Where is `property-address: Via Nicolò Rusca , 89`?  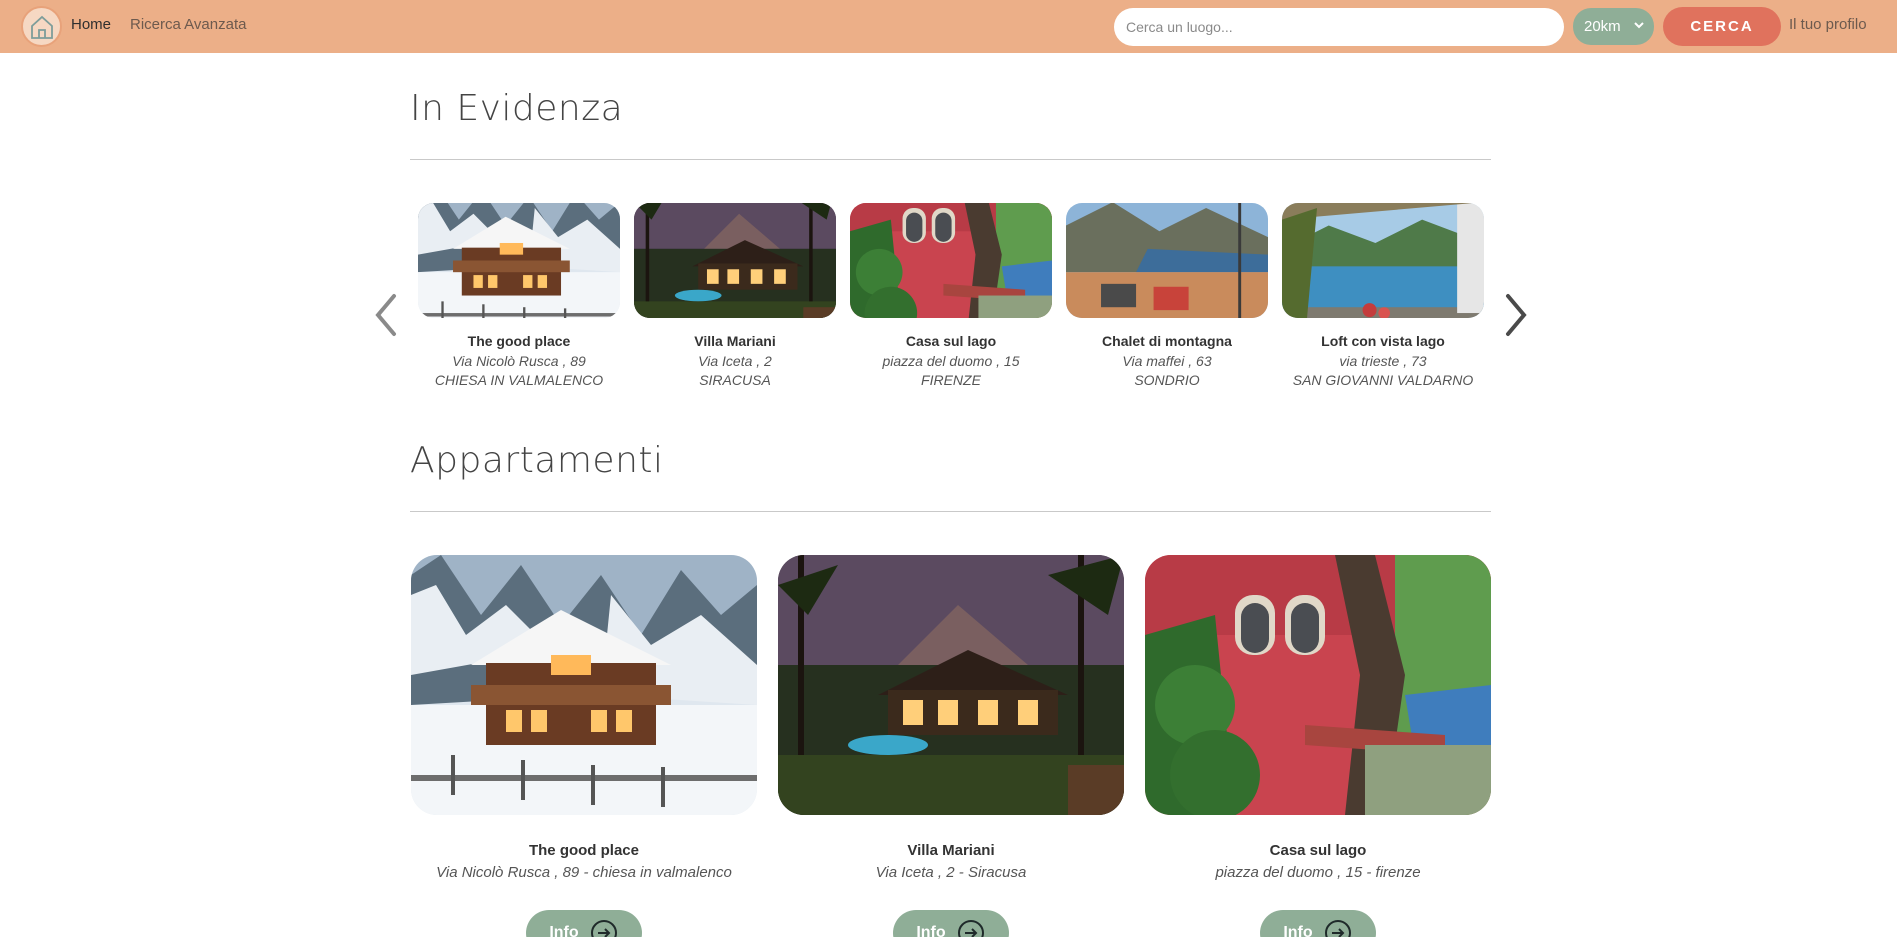 property-address: Via Nicolò Rusca , 89 is located at coordinates (519, 361).